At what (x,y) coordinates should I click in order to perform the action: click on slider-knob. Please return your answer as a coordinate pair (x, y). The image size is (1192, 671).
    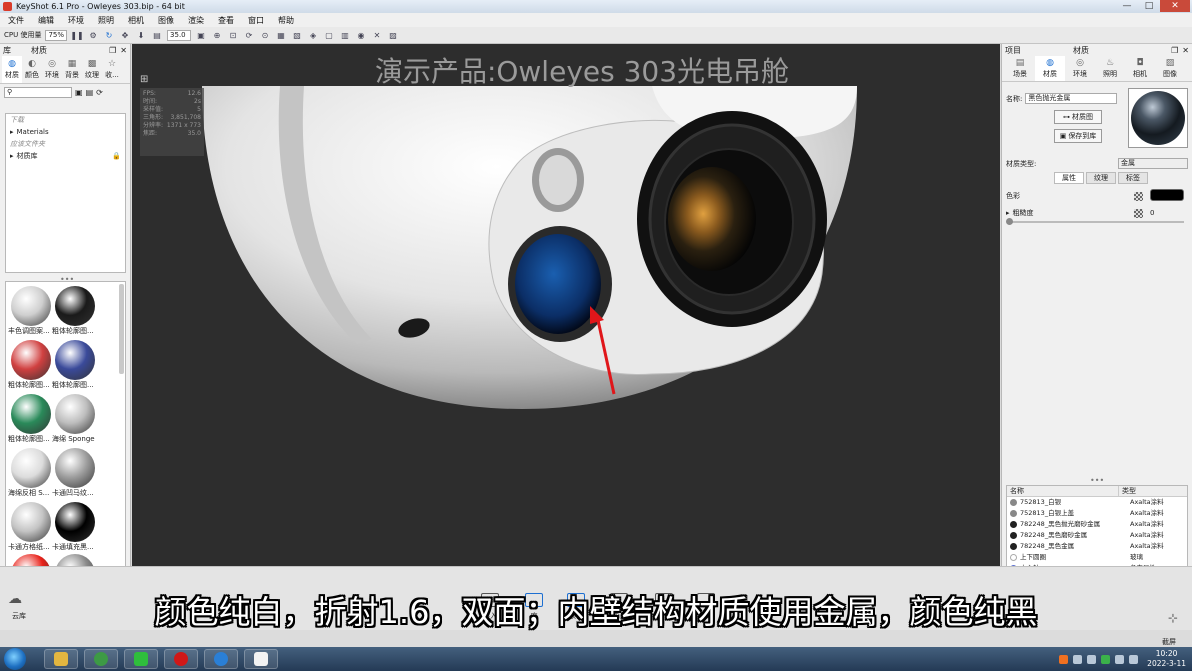
    Looking at the image, I should click on (1009, 221).